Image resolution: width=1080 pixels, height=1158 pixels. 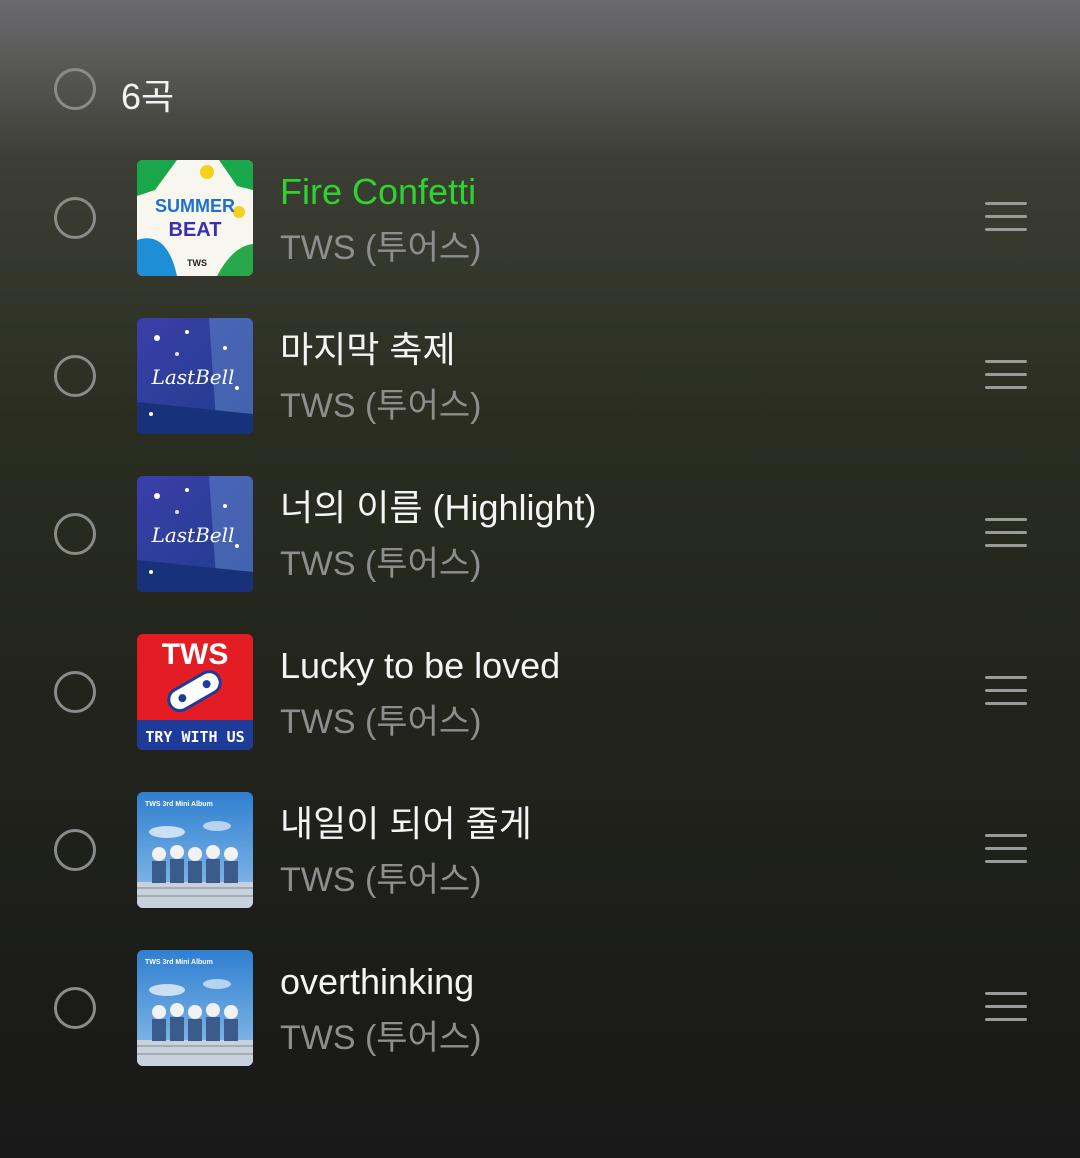 What do you see at coordinates (540, 377) in the screenshot?
I see `track-row: LastBell 마지막 축제 TWS (투어스)` at bounding box center [540, 377].